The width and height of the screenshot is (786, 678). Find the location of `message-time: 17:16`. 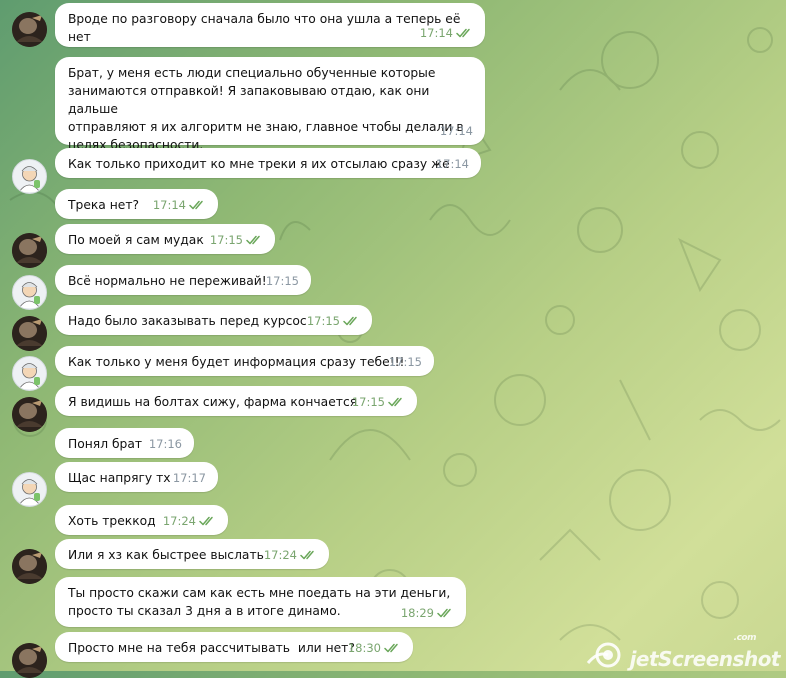

message-time: 17:16 is located at coordinates (165, 444).